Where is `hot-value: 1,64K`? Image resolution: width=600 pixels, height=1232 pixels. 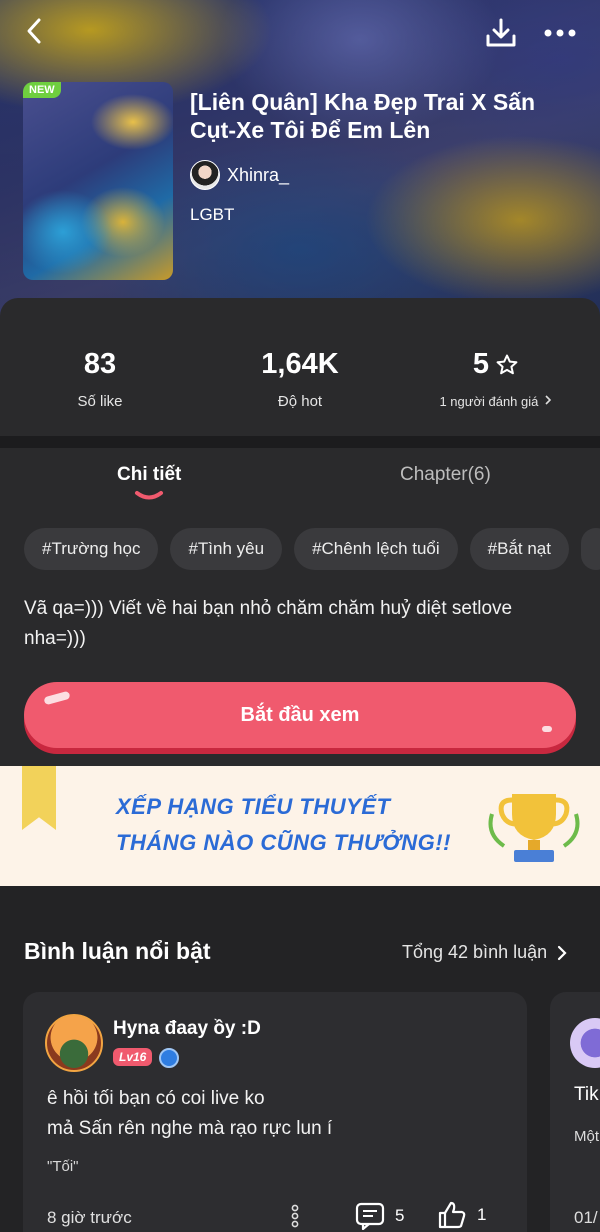 hot-value: 1,64K is located at coordinates (300, 364).